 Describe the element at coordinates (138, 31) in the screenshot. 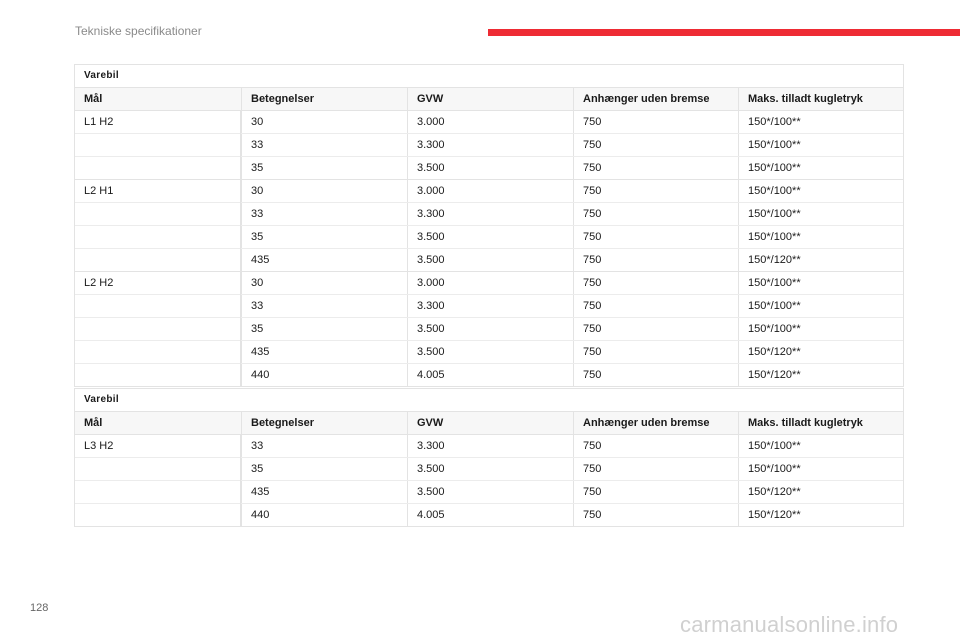

I see `page-section-title: Tekniske specifikationer` at that location.